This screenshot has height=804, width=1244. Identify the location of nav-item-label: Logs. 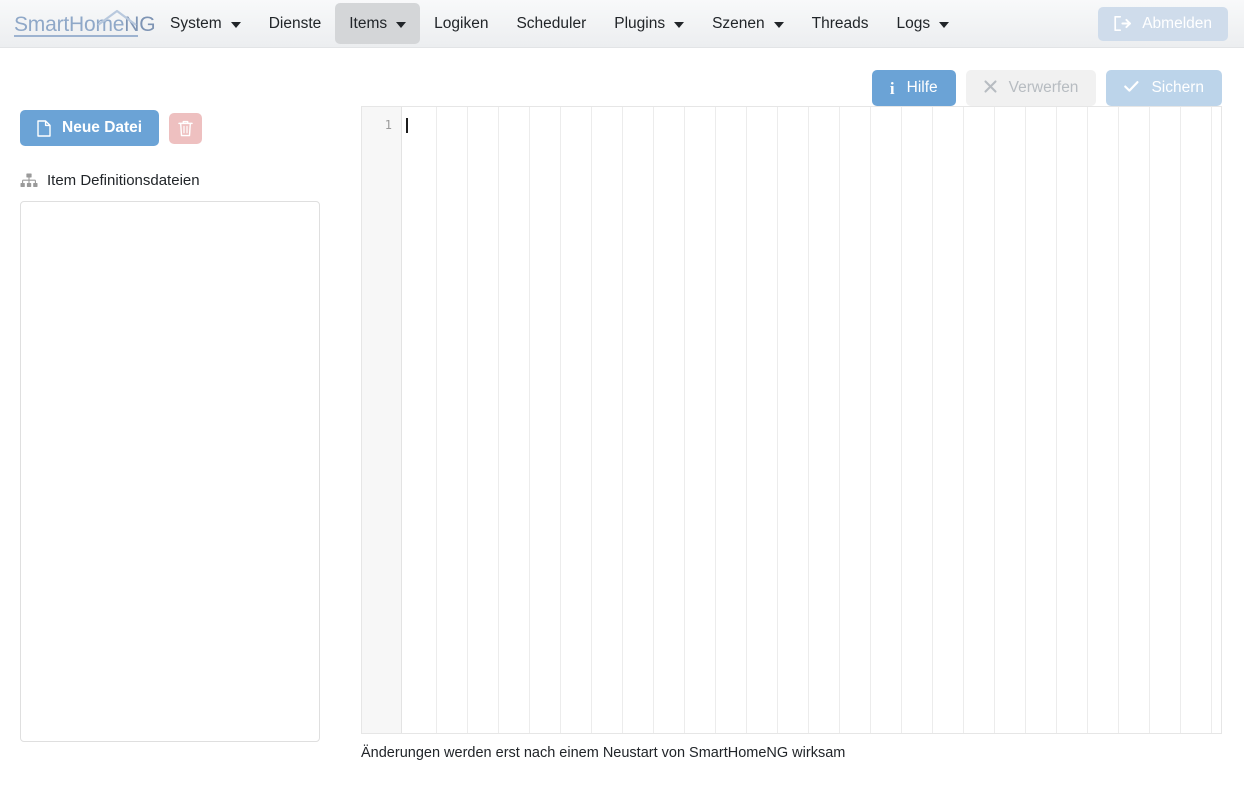
(913, 23).